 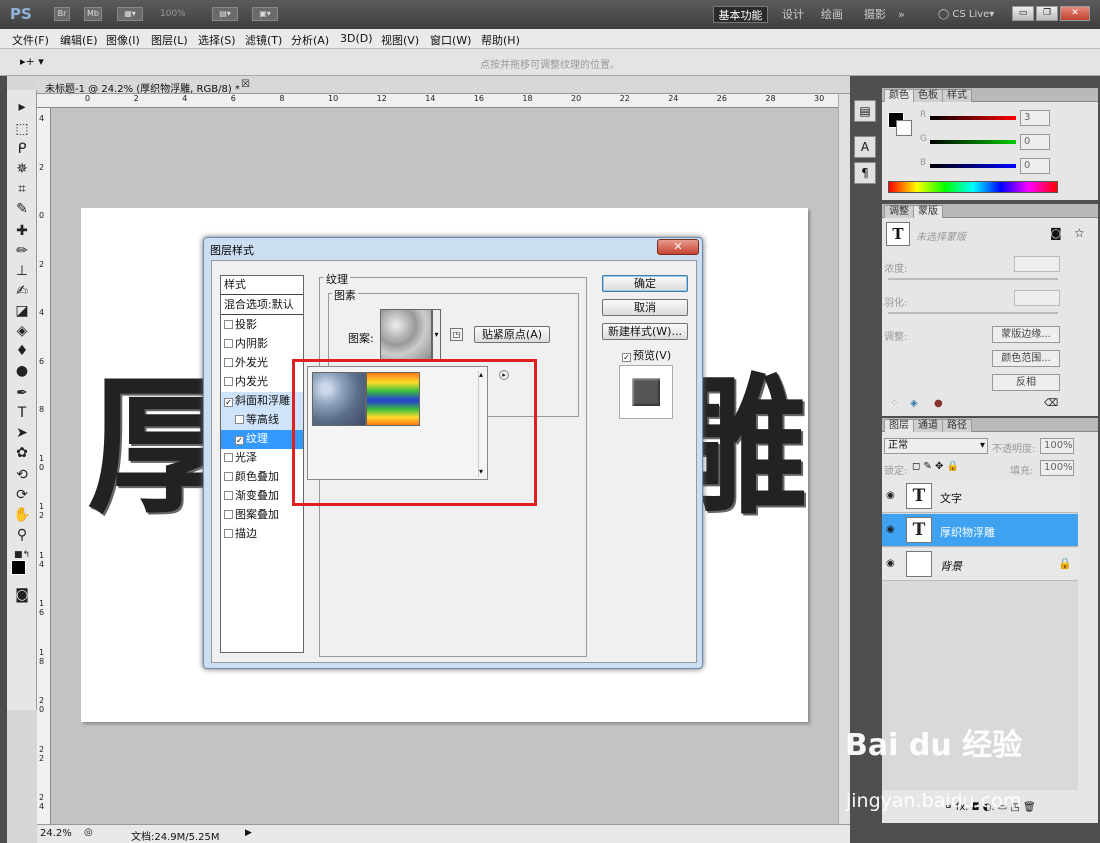 What do you see at coordinates (1047, 13) in the screenshot?
I see `restore-button: ❐` at bounding box center [1047, 13].